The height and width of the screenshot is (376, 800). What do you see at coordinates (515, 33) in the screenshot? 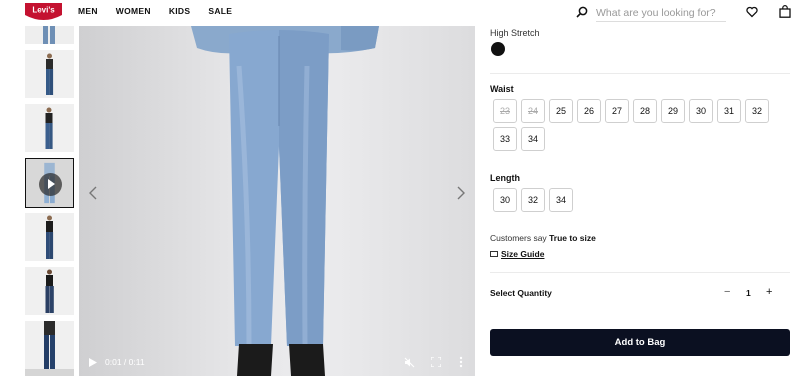
I see `stretch-label: High Stretch` at bounding box center [515, 33].